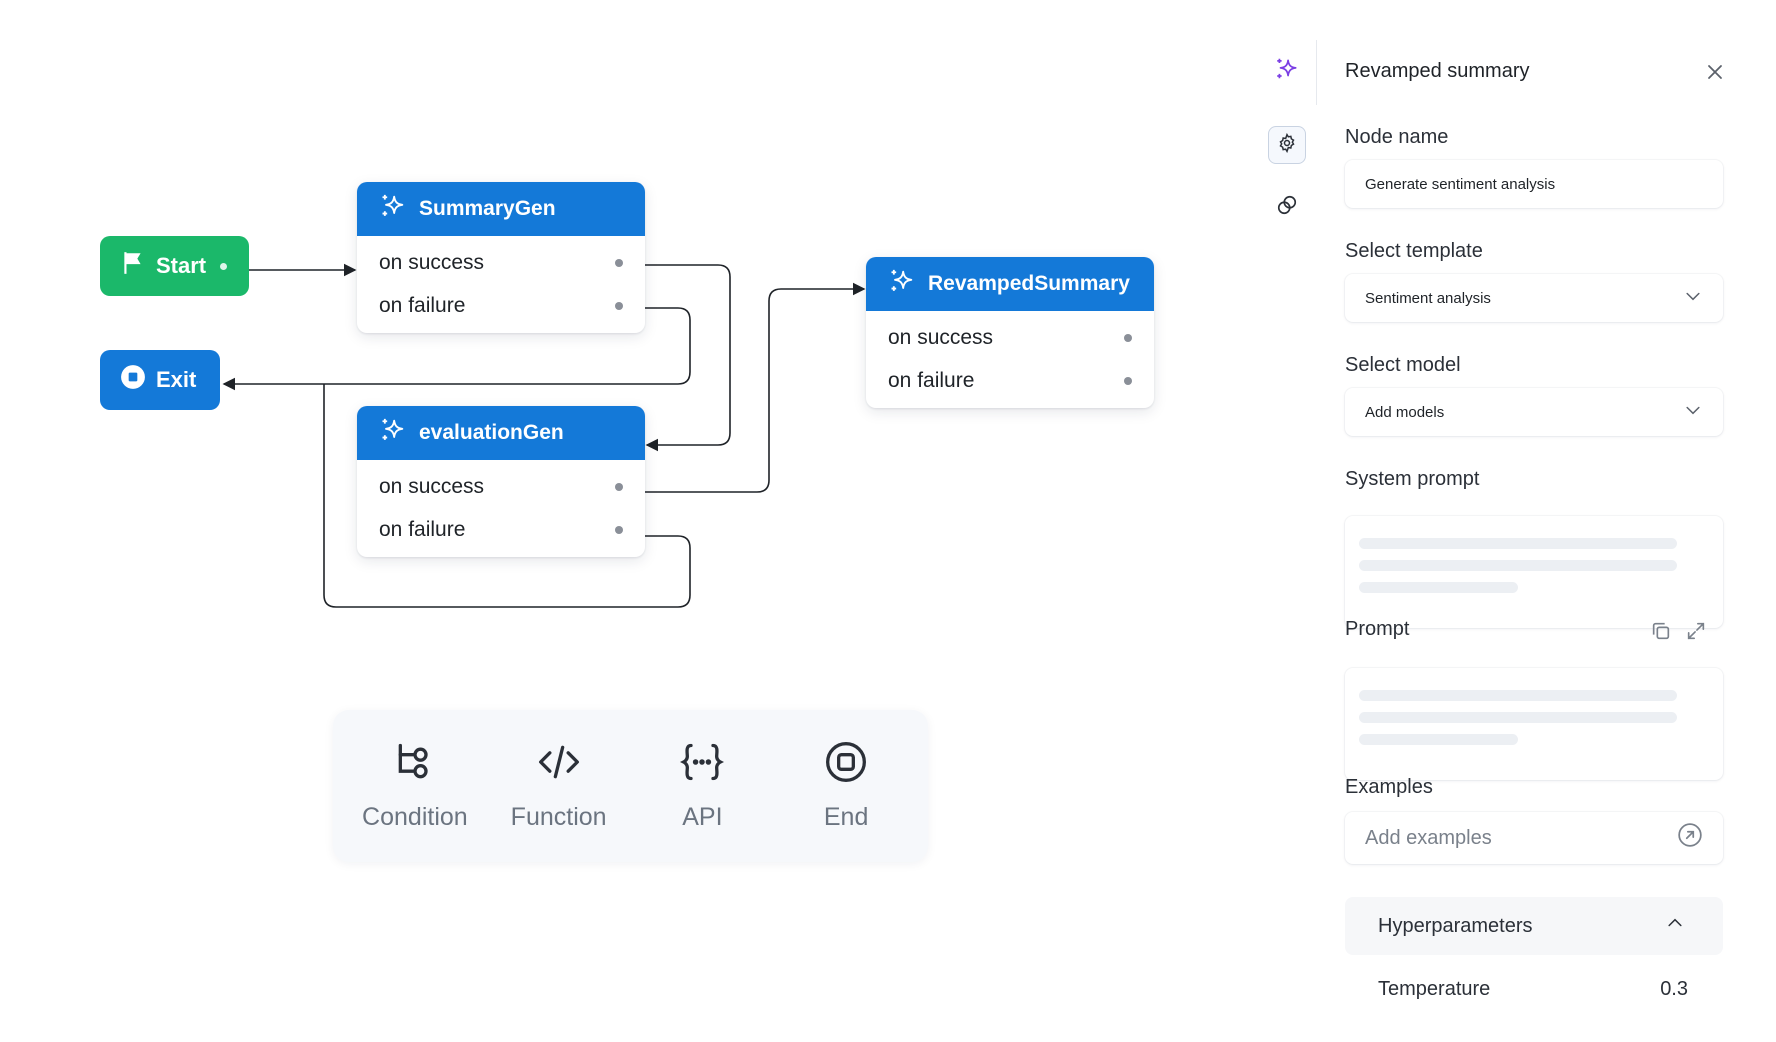 The image size is (1776, 1042). Describe the element at coordinates (1414, 251) in the screenshot. I see `template-label: Select template` at that location.